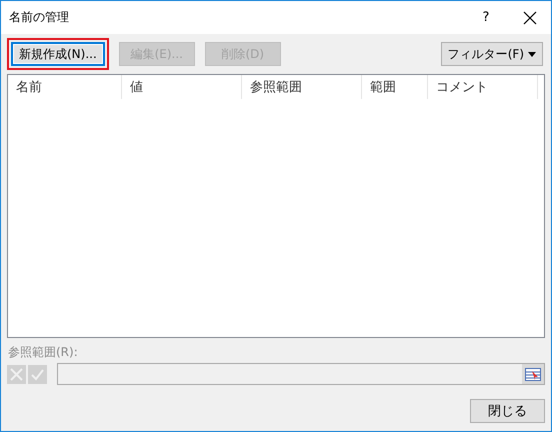 The height and width of the screenshot is (432, 552). Describe the element at coordinates (483, 87) in the screenshot. I see `column-header: コメント` at that location.